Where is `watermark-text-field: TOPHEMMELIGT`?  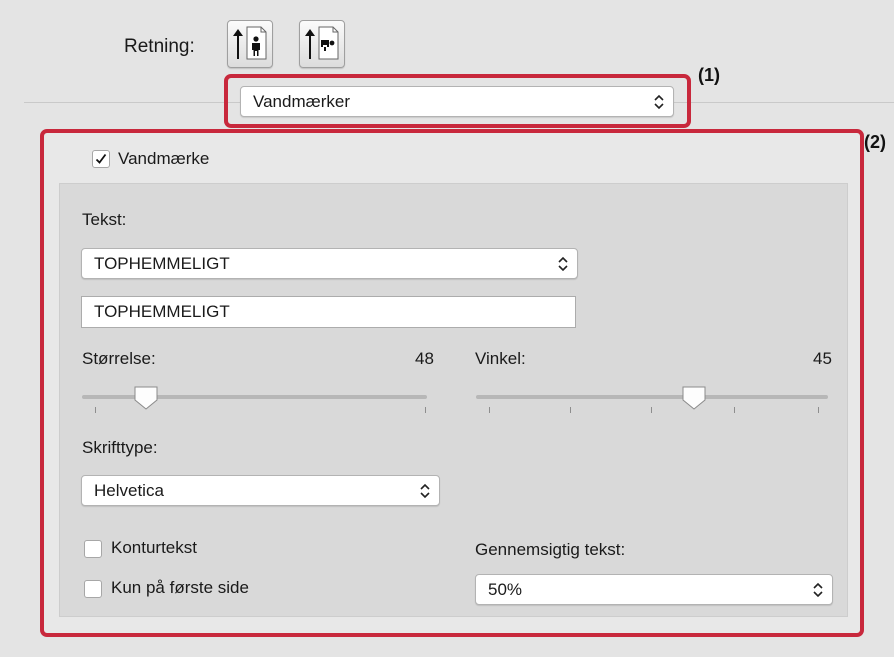
watermark-text-field: TOPHEMMELIGT is located at coordinates (328, 312).